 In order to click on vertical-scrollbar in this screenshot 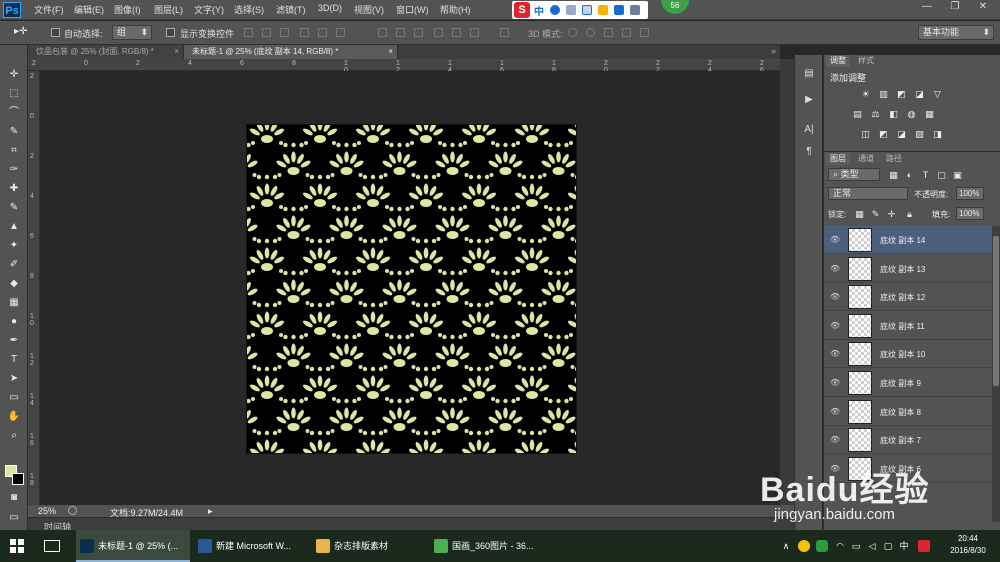, I will do `click(787, 282)`.